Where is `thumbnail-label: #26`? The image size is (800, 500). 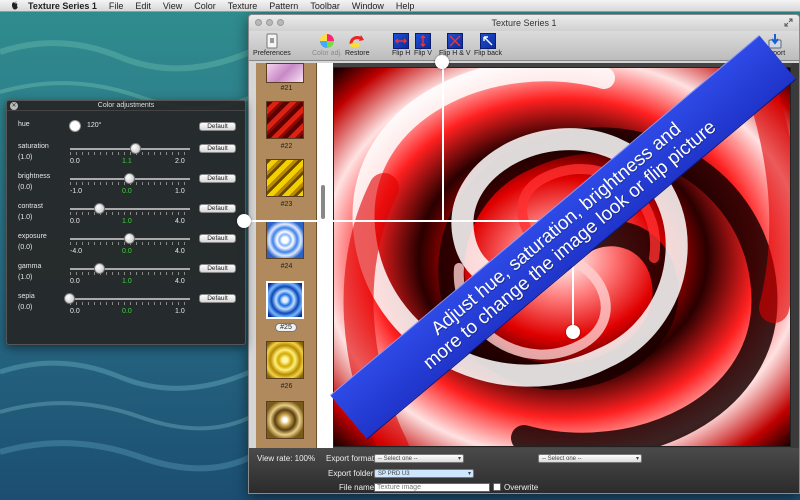 thumbnail-label: #26 is located at coordinates (286, 386).